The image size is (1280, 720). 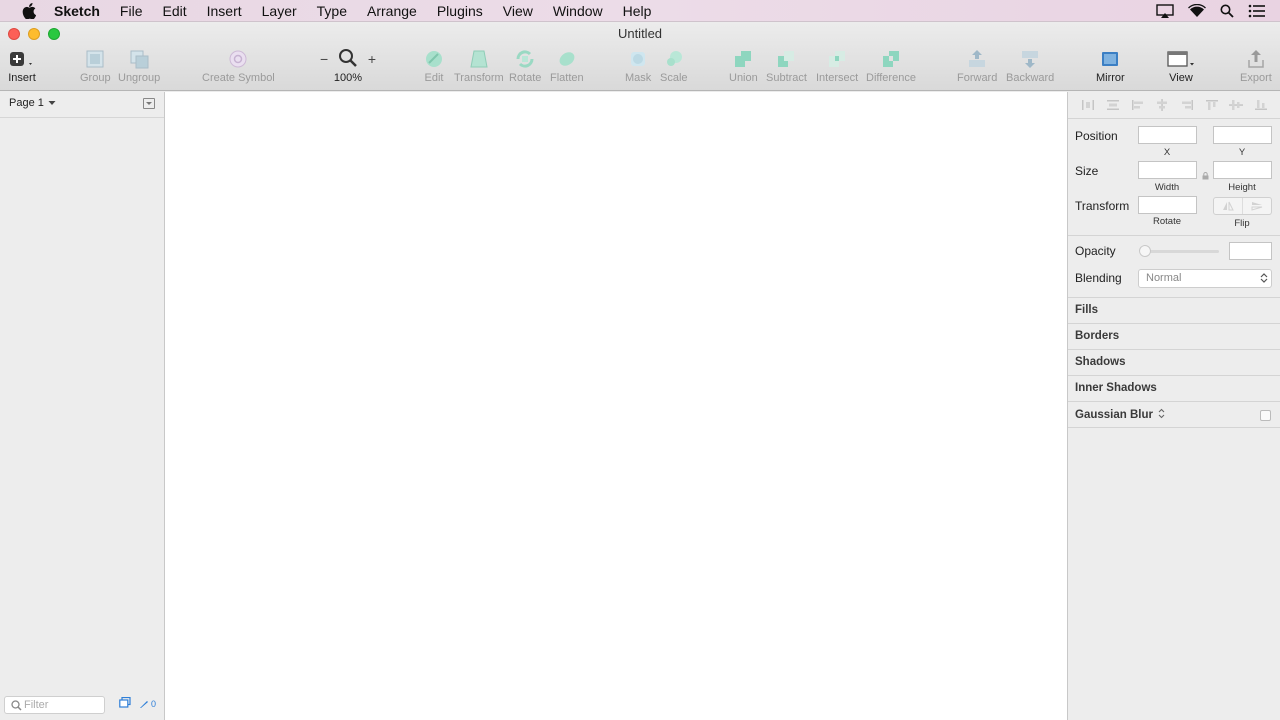 I want to click on opacity-slider-track, so click(x=1180, y=251).